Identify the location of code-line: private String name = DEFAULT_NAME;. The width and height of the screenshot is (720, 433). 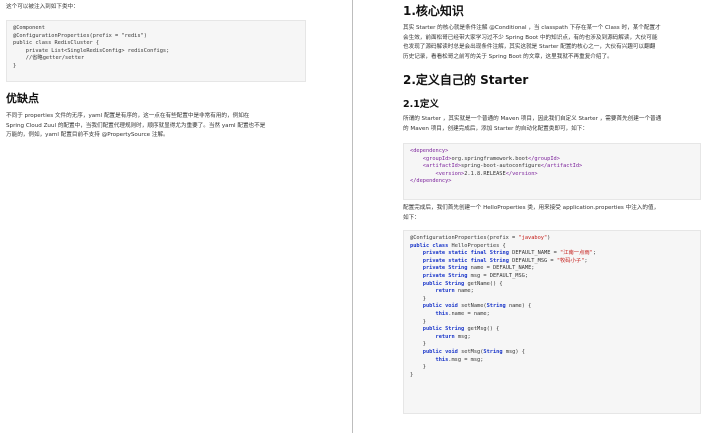
(478, 268).